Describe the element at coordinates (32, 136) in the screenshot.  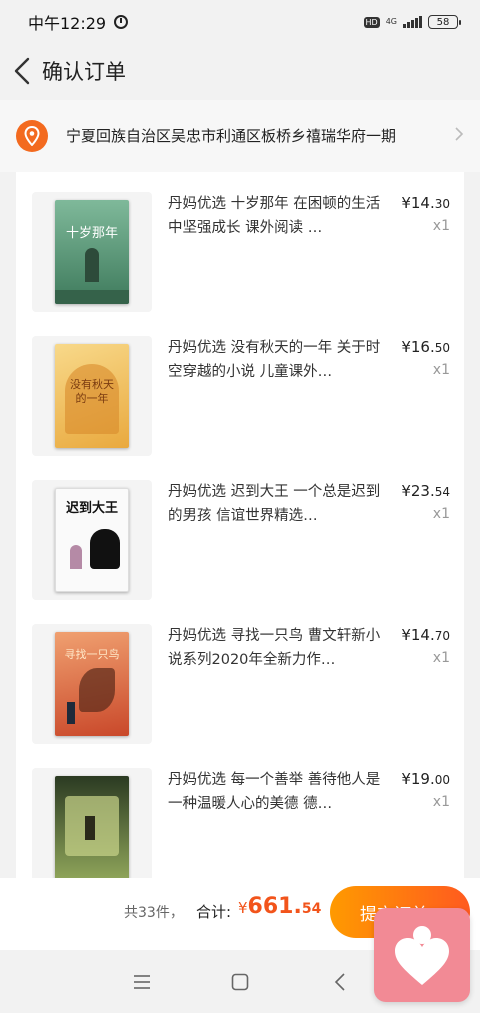
I see `location-pin-icon` at that location.